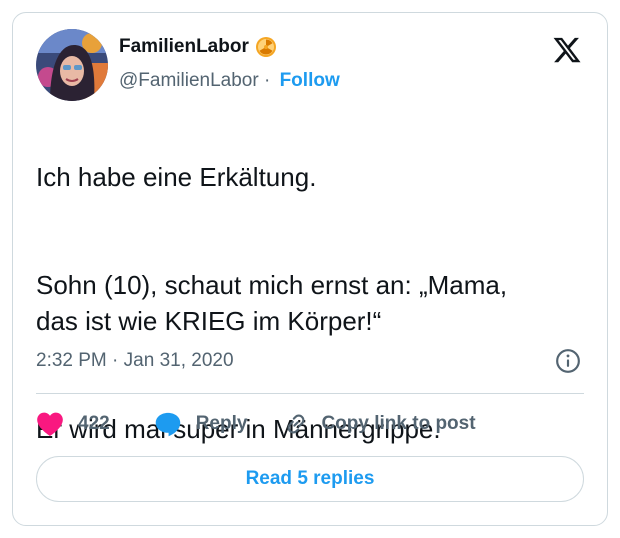  What do you see at coordinates (184, 47) in the screenshot?
I see `author-display-name: FamilienLabor` at bounding box center [184, 47].